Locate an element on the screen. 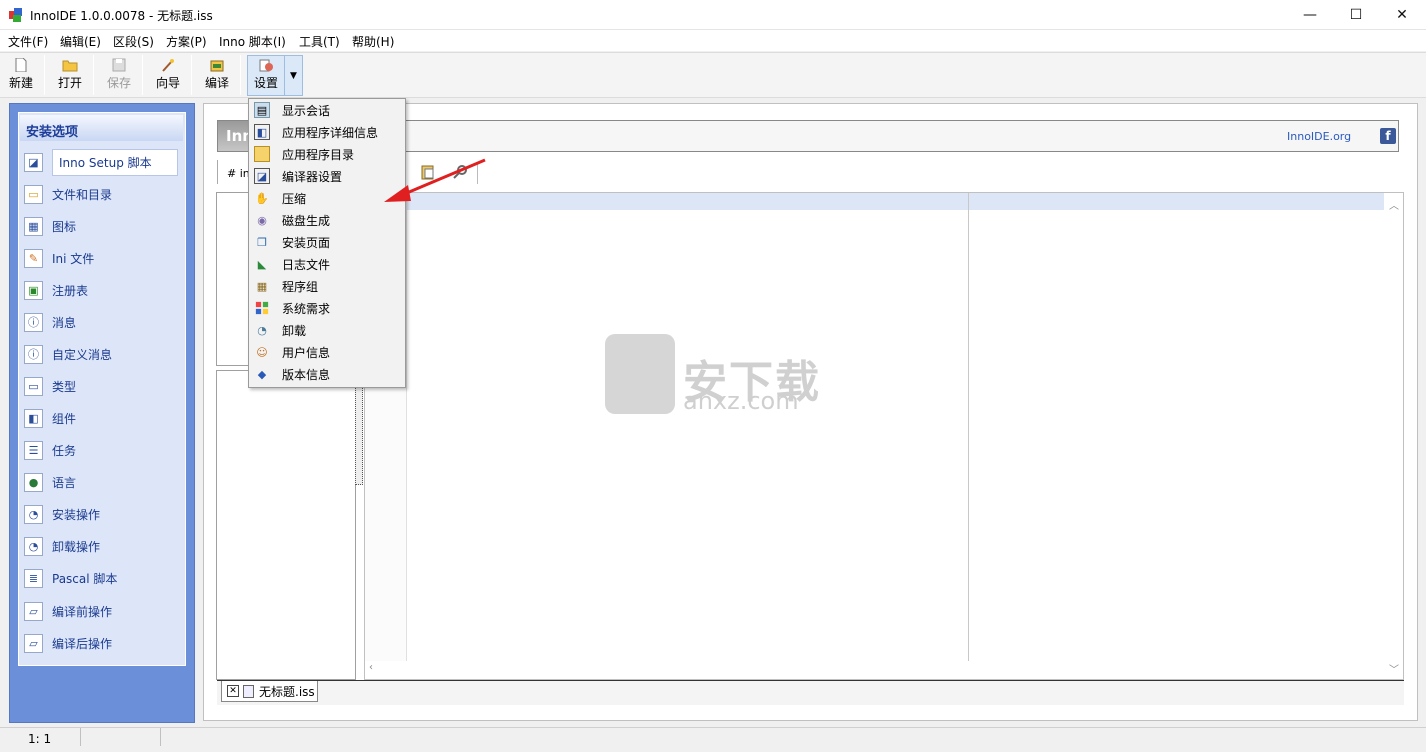  left-item-install-actions: ◔ 安装操作 is located at coordinates (102, 514).